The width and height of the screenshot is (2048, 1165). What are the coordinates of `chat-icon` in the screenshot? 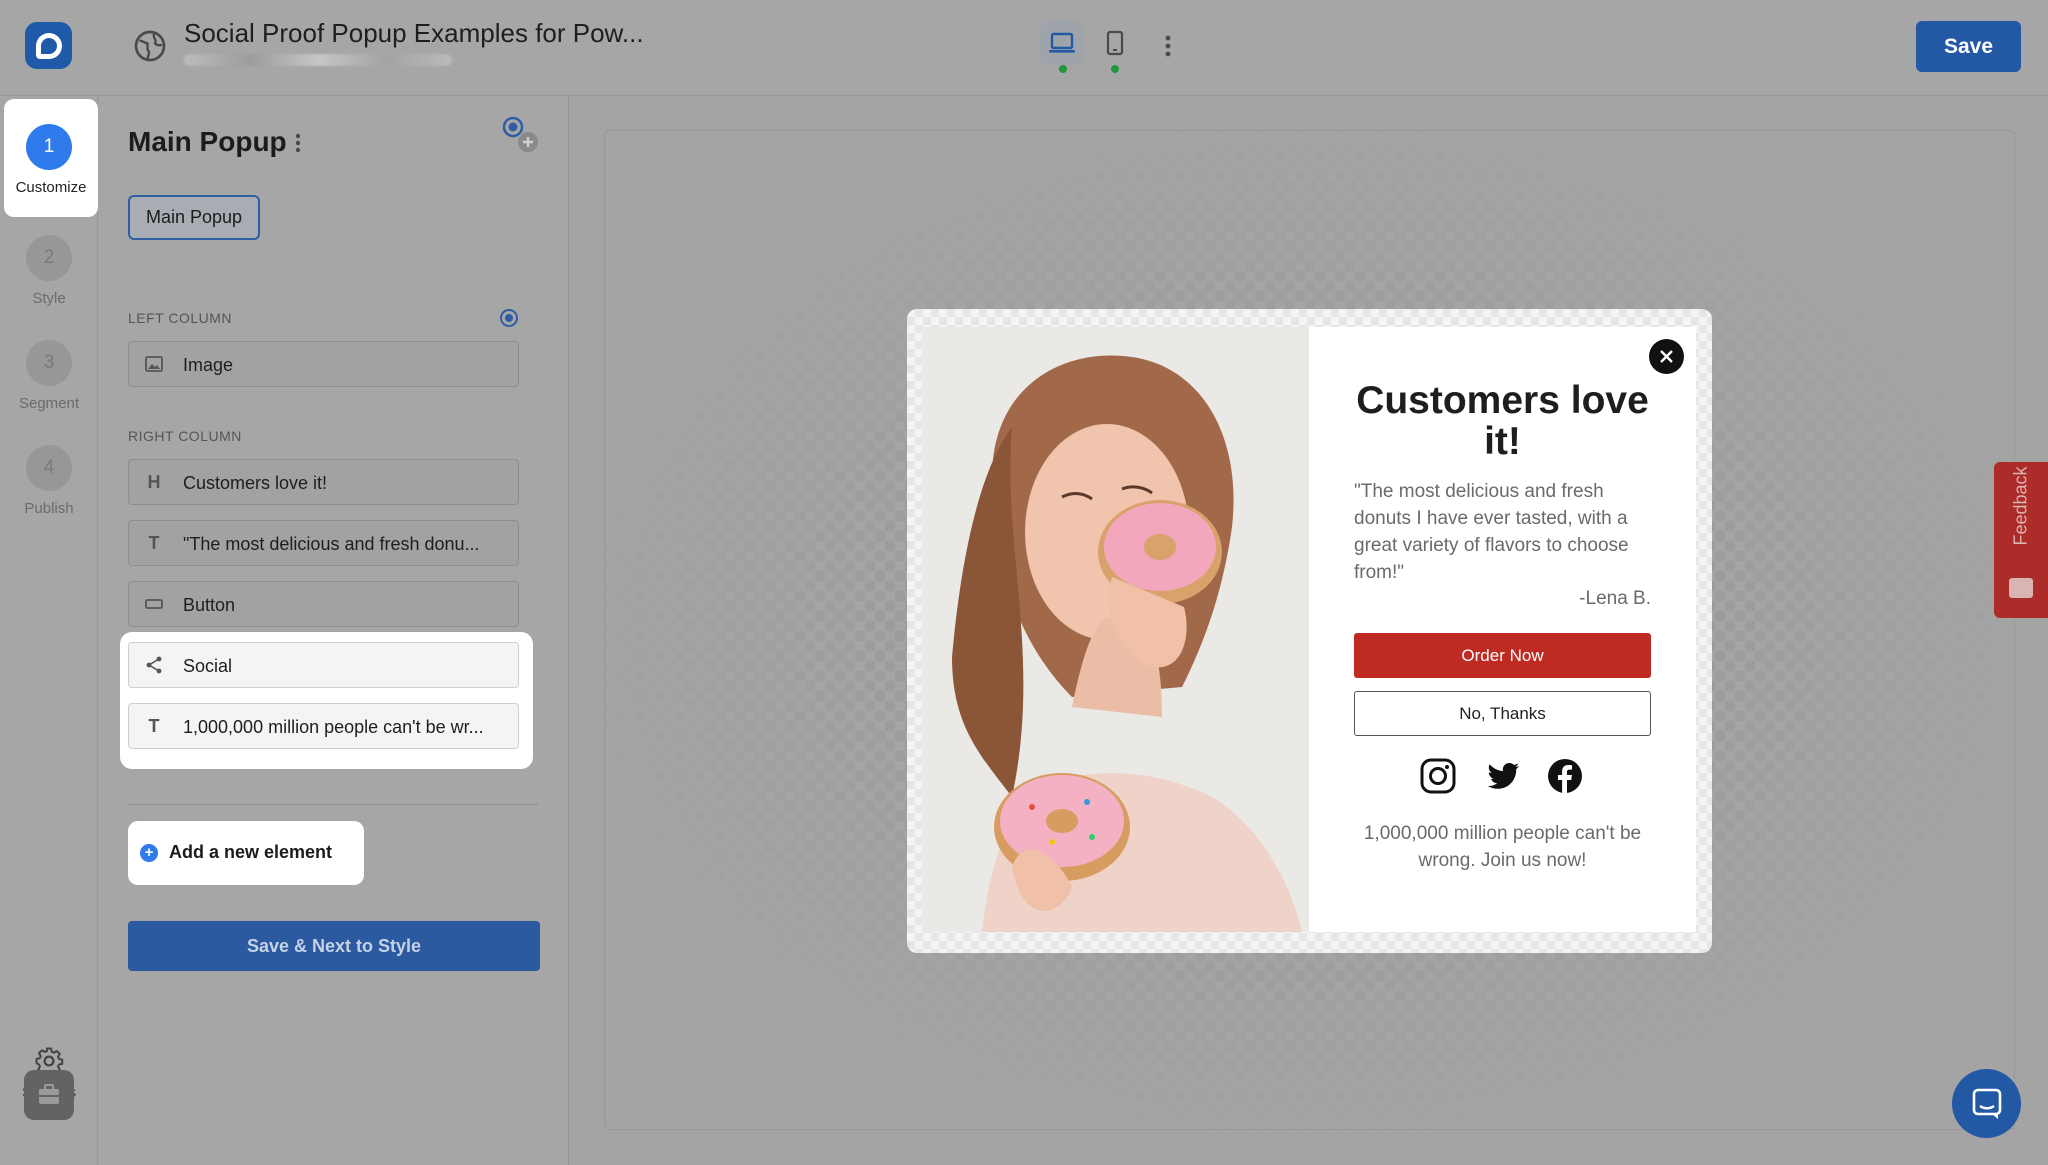 It's located at (1987, 1103).